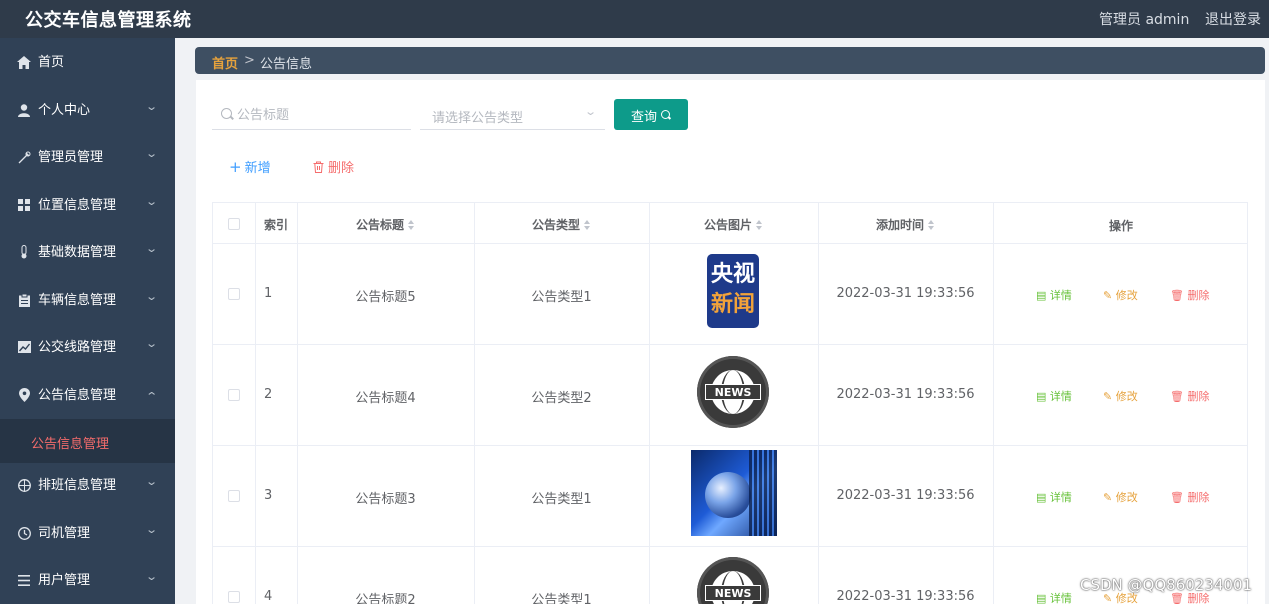 The height and width of the screenshot is (604, 1269). What do you see at coordinates (286, 64) in the screenshot?
I see `breadcrumb-current: 公告信息` at bounding box center [286, 64].